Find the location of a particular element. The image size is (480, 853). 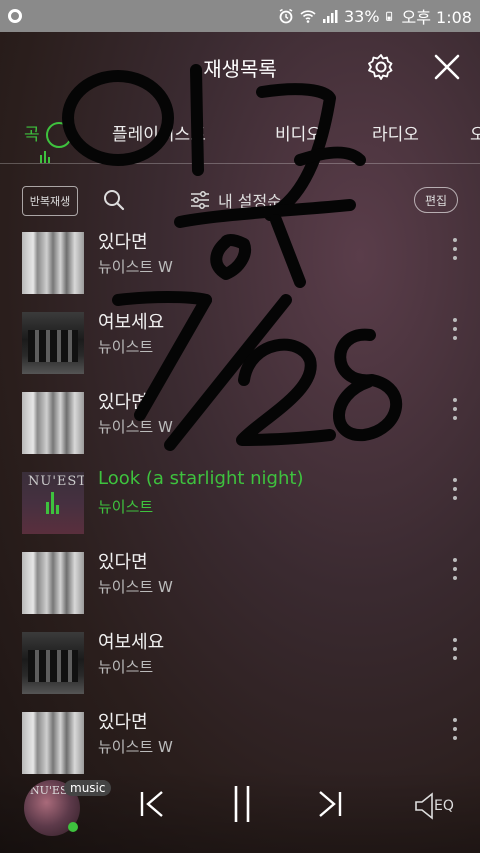

battery-icon is located at coordinates (388, 16).